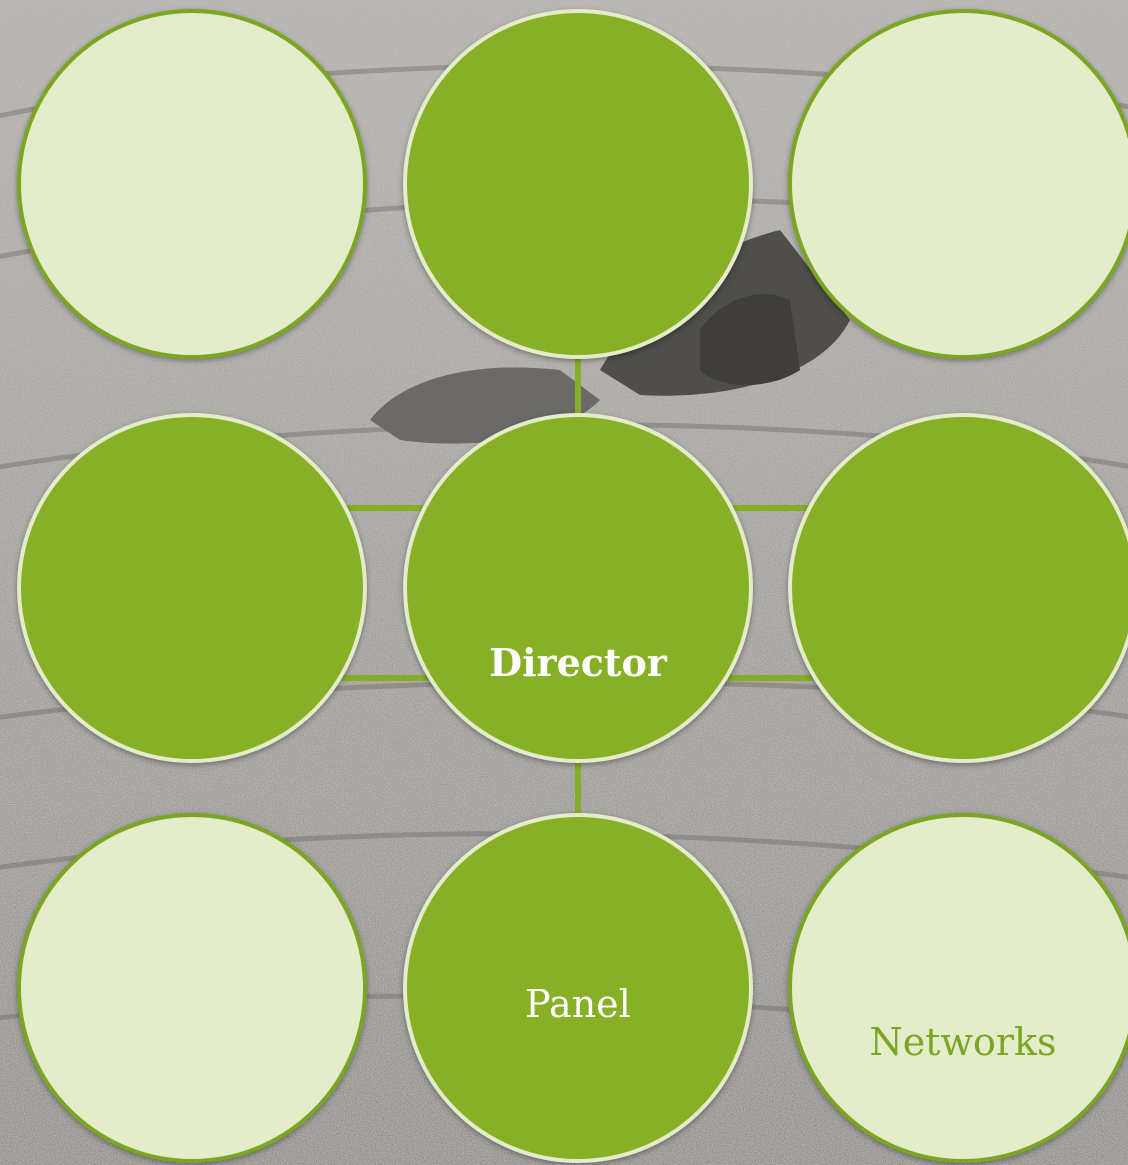 The image size is (1128, 1165). Describe the element at coordinates (192, 184) in the screenshot. I see `node-top-left` at that location.